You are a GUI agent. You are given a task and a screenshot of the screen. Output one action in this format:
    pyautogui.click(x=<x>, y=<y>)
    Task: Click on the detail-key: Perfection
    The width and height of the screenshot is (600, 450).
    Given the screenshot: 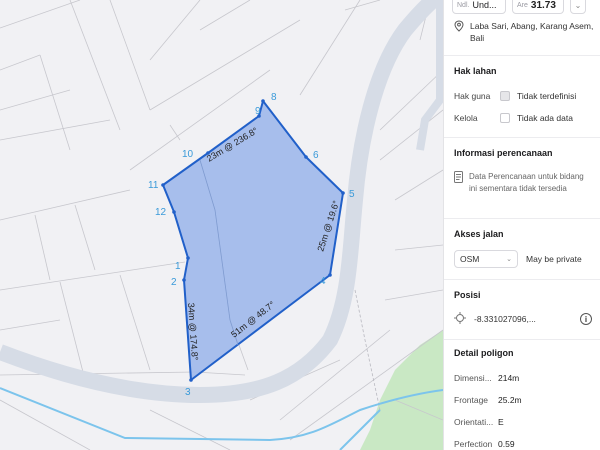 What is the action you would take?
    pyautogui.click(x=473, y=444)
    